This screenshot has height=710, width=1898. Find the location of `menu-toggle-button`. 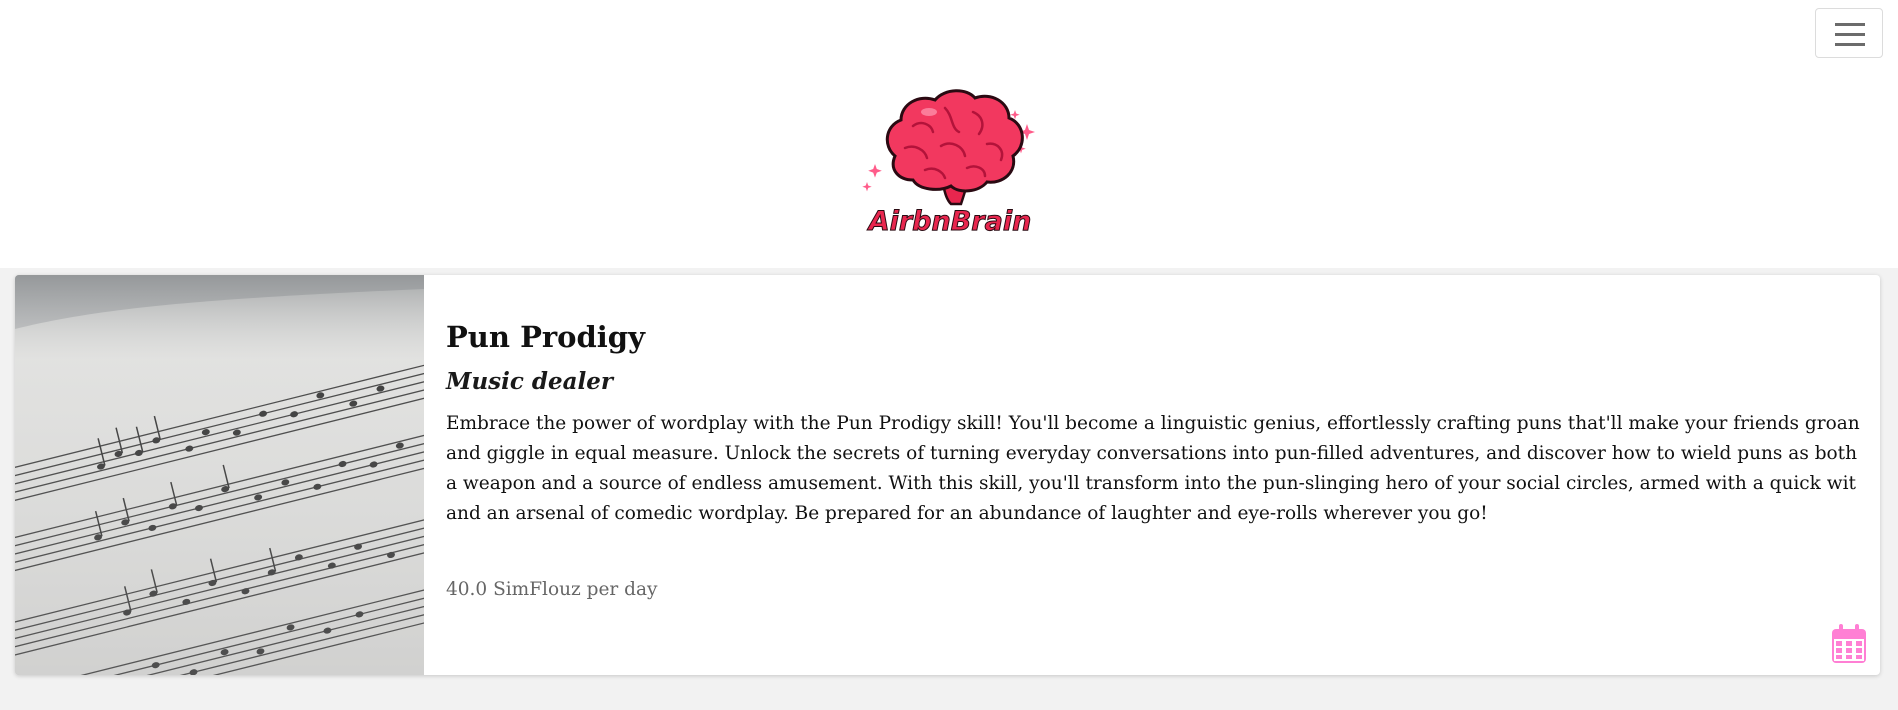

menu-toggle-button is located at coordinates (1849, 33).